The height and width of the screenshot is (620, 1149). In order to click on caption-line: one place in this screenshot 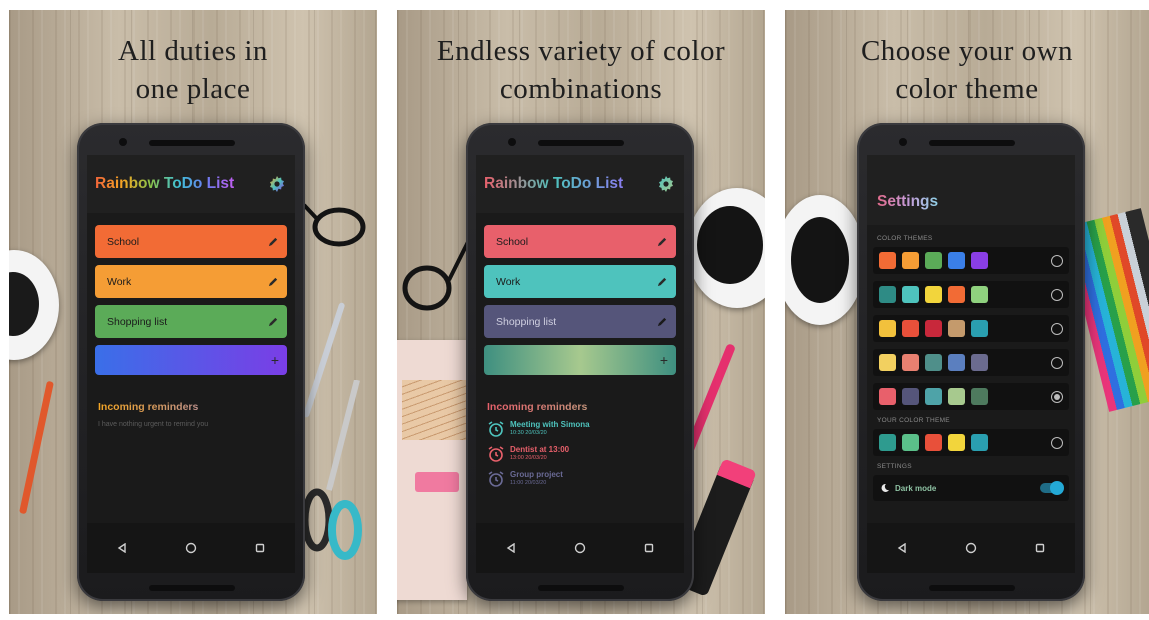, I will do `click(193, 89)`.